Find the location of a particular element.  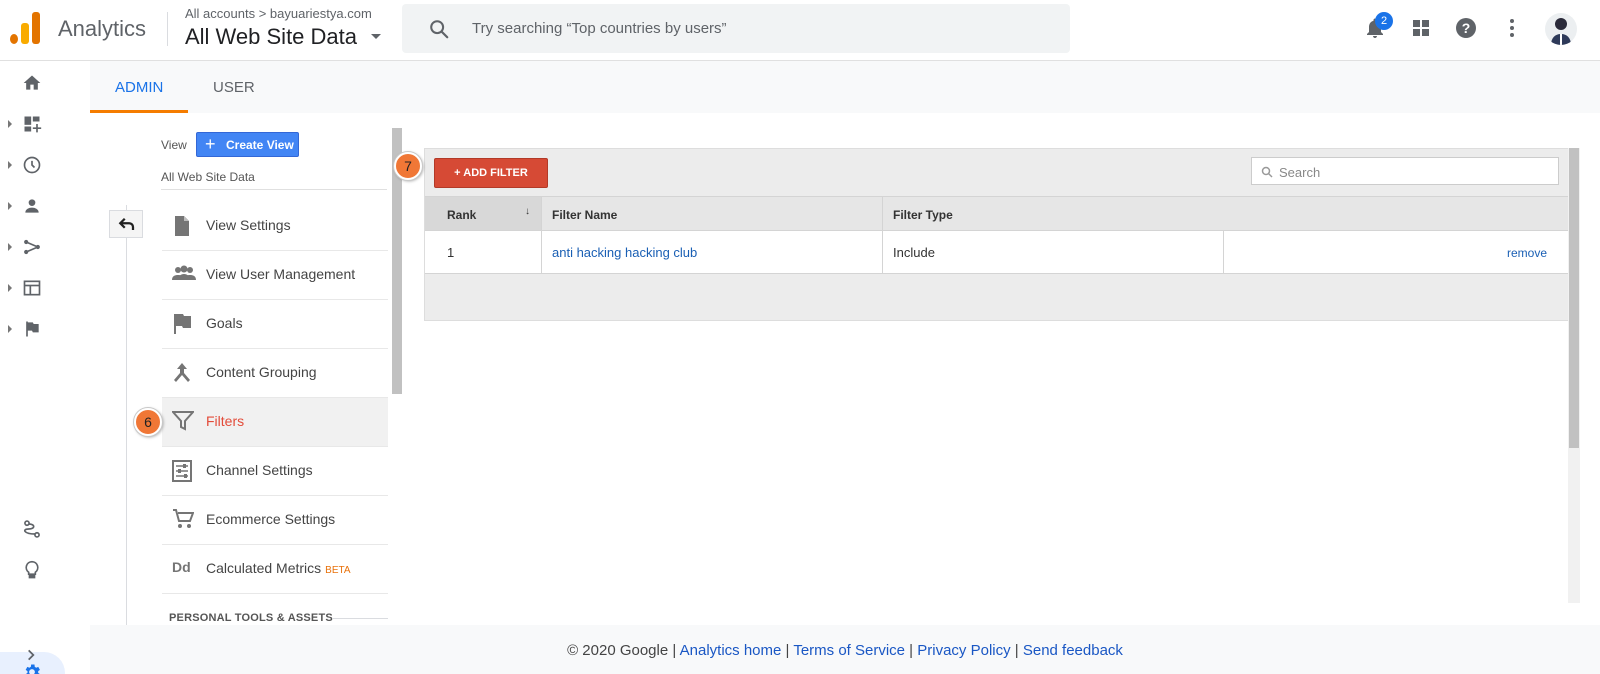

nav-audience is located at coordinates (44, 206).